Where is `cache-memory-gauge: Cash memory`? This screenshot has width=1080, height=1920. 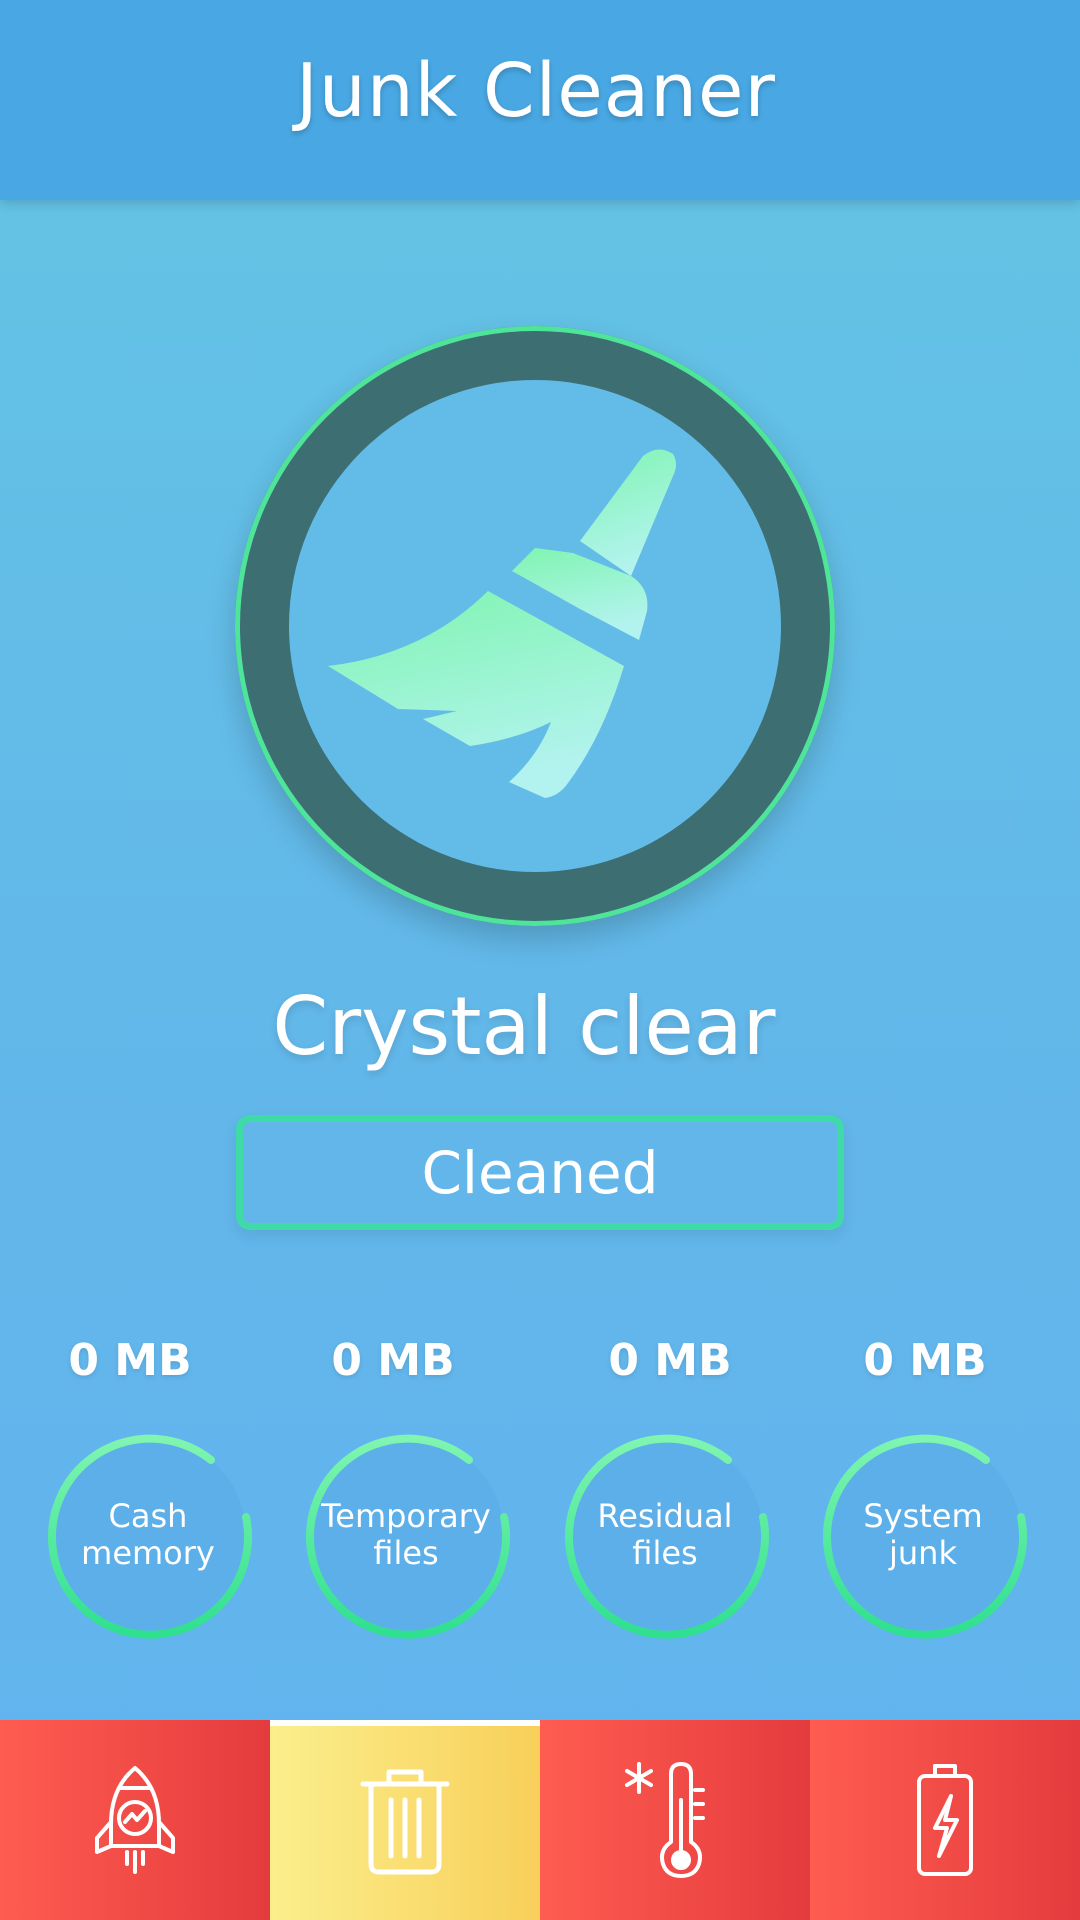
cache-memory-gauge: Cash memory is located at coordinates (148, 1535).